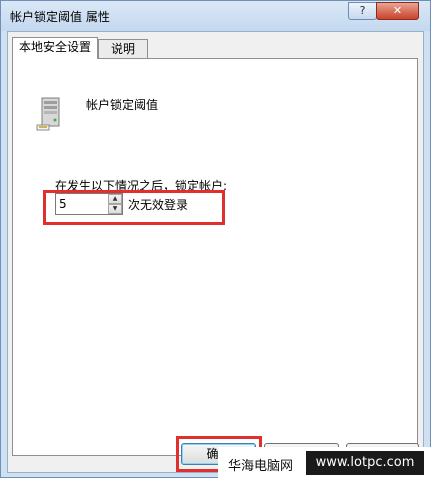 The width and height of the screenshot is (431, 479). What do you see at coordinates (261, 466) in the screenshot?
I see `watermark-text: 华海电脑网` at bounding box center [261, 466].